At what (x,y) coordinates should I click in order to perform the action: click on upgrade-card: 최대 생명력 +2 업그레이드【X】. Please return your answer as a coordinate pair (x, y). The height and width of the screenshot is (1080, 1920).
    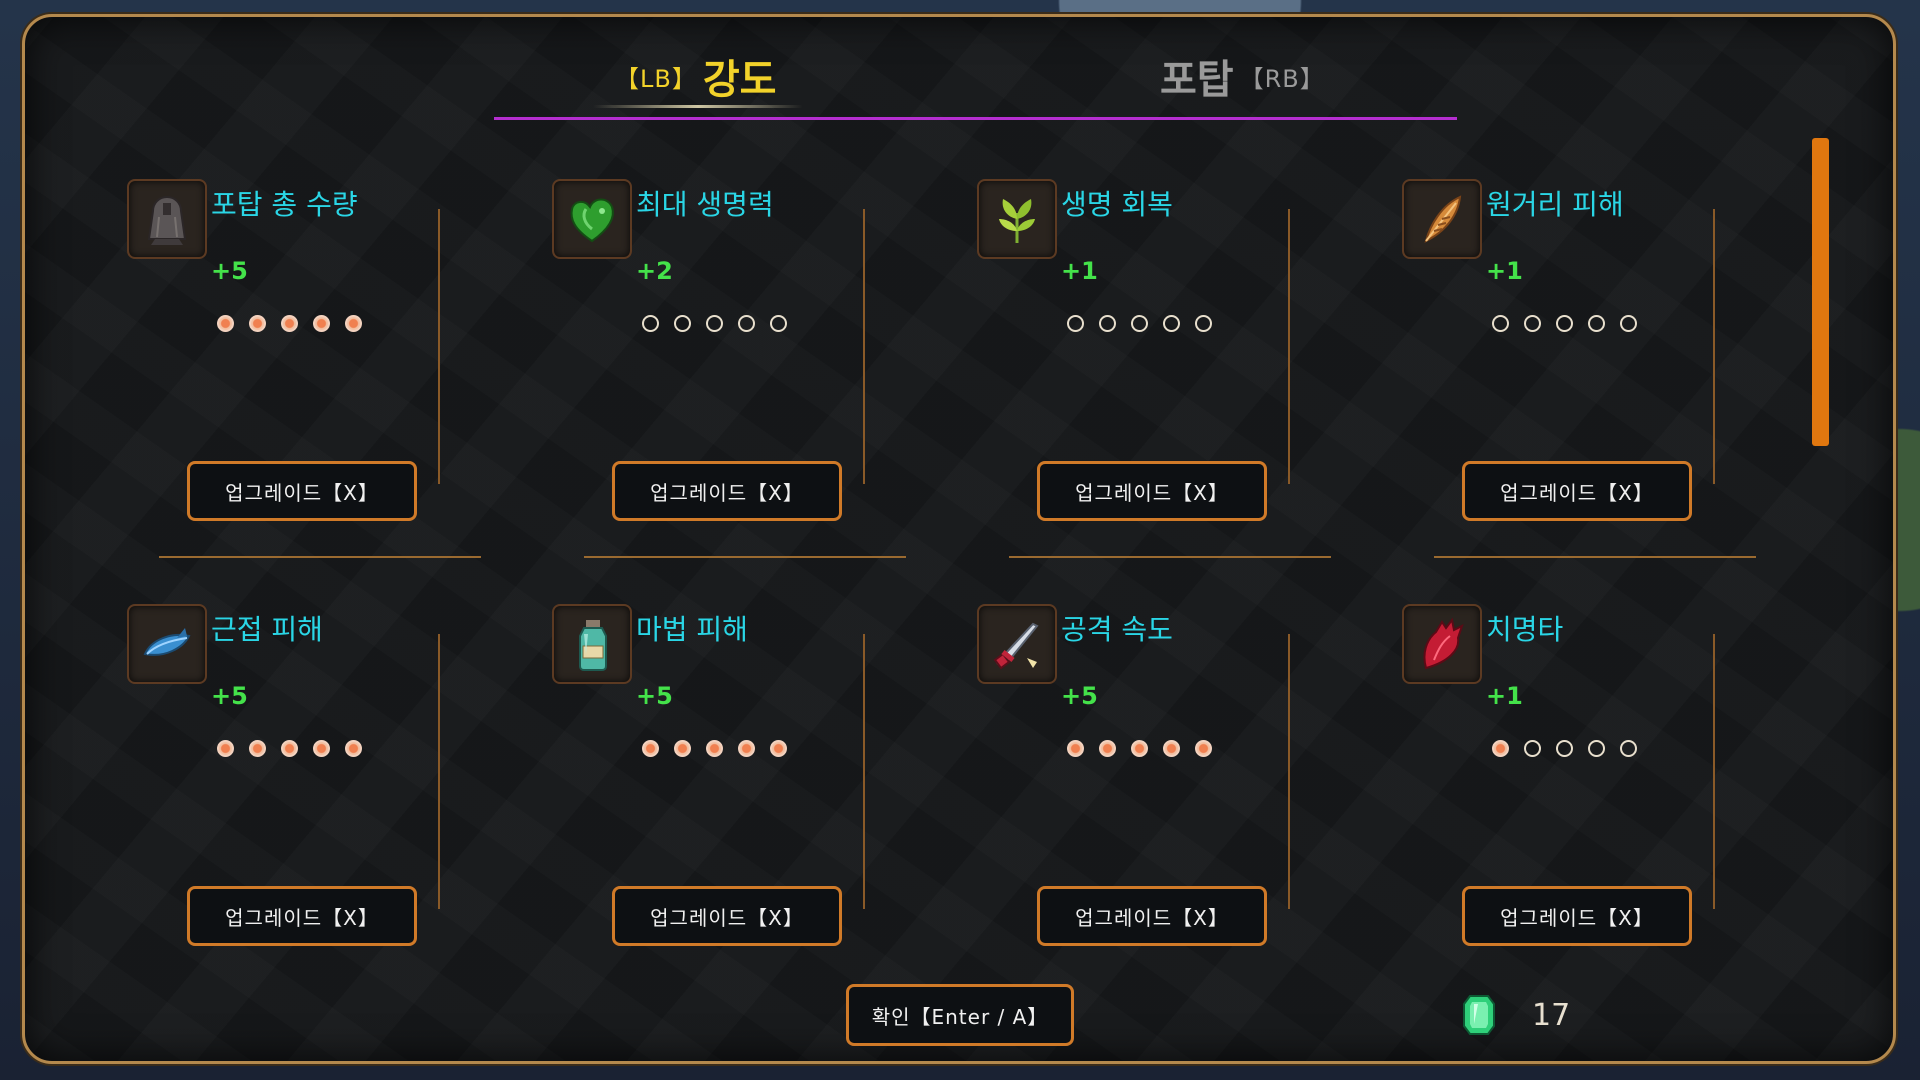
    Looking at the image, I should click on (775, 387).